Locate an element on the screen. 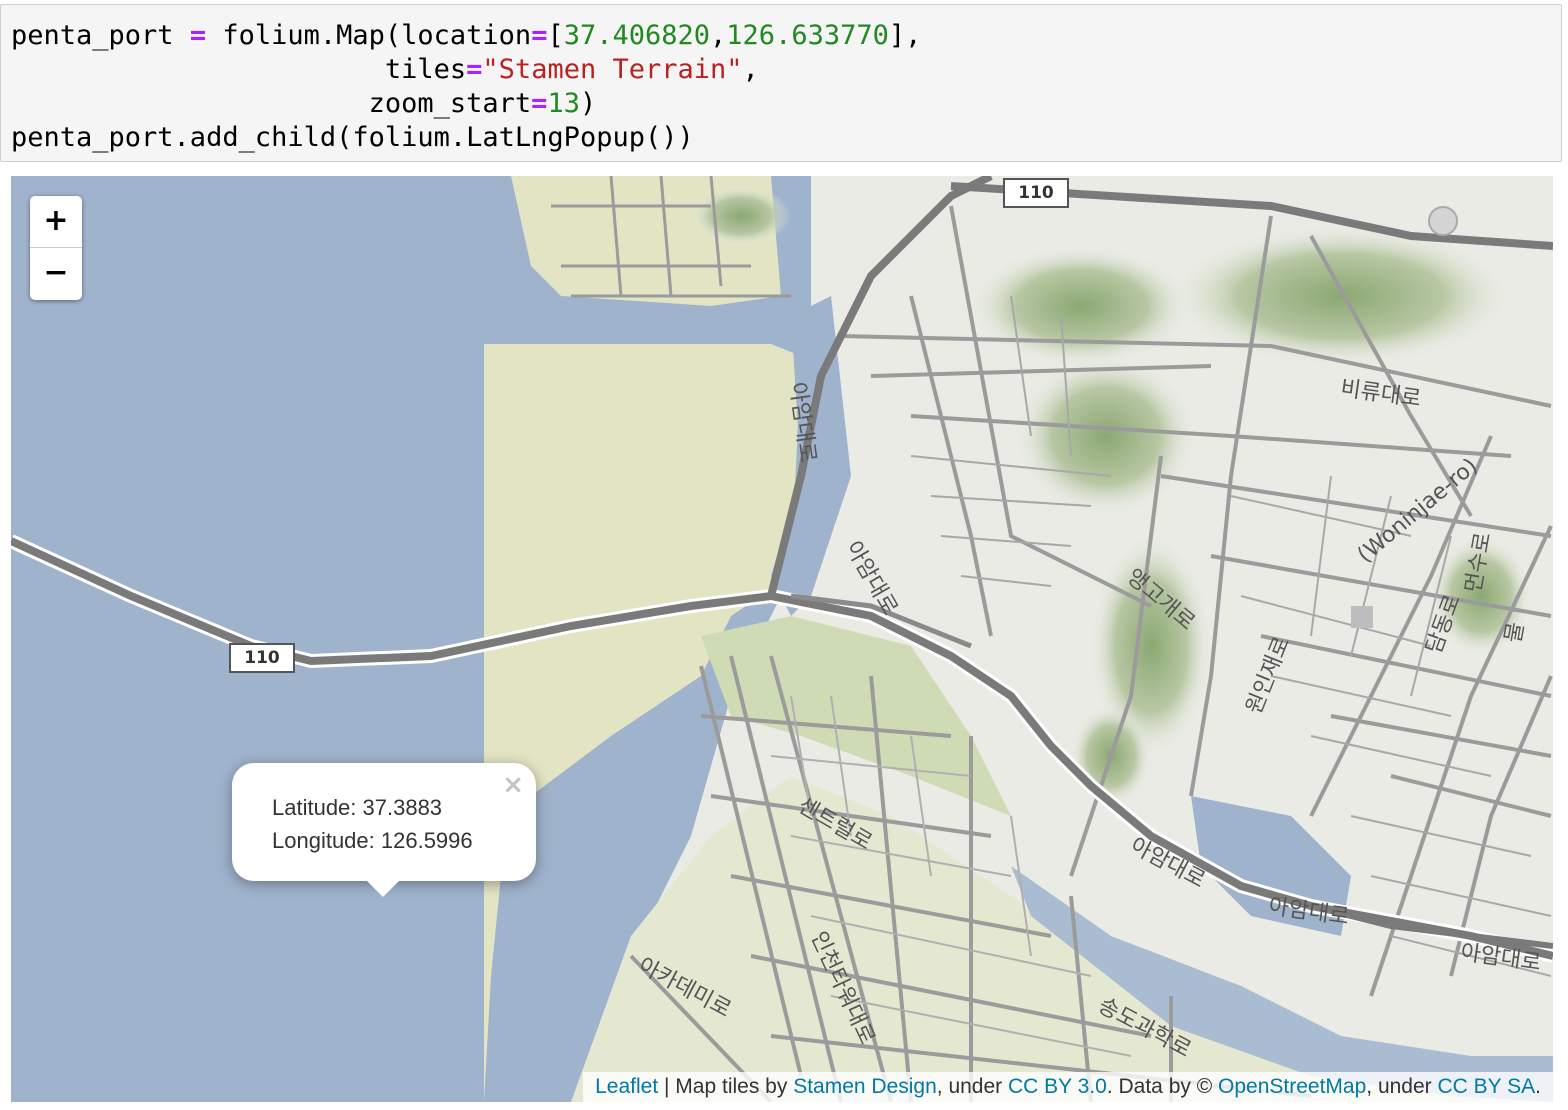 The width and height of the screenshot is (1568, 1110). stamen-link: Stamen Design is located at coordinates (865, 1086).